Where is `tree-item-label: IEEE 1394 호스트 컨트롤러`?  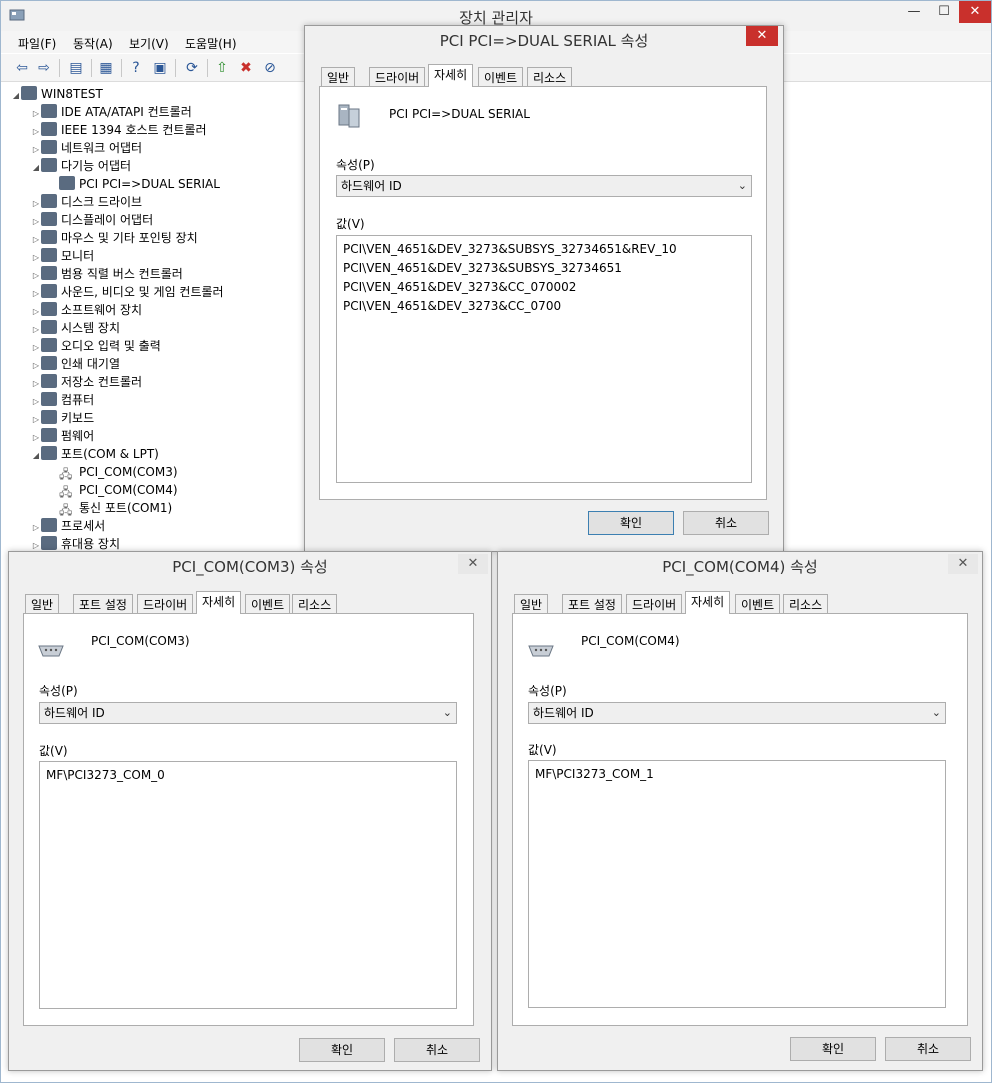 tree-item-label: IEEE 1394 호스트 컨트롤러 is located at coordinates (134, 130).